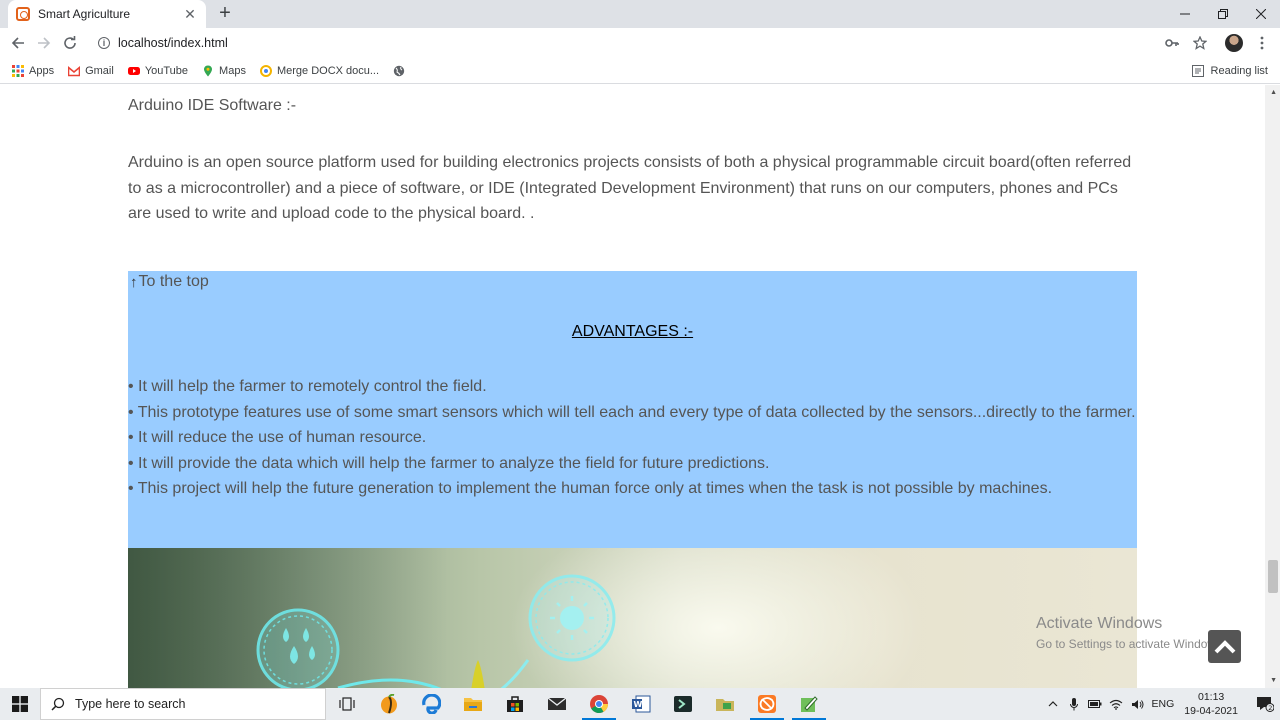  I want to click on browser-toolbar: i localhost/index.html, so click(640, 43).